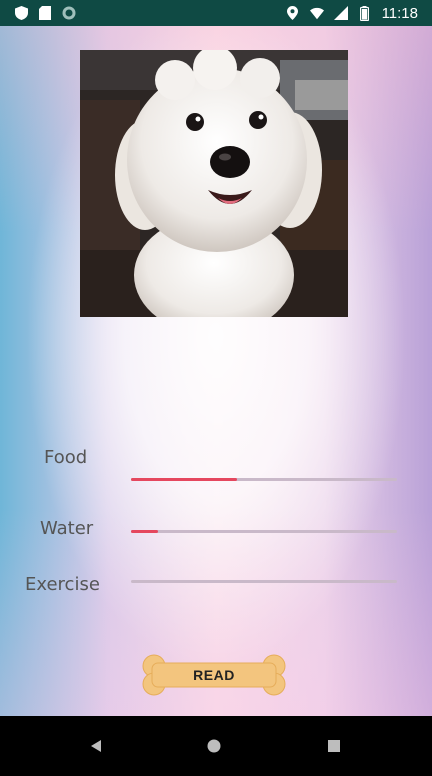 The width and height of the screenshot is (432, 776). I want to click on battery-icon, so click(365, 13).